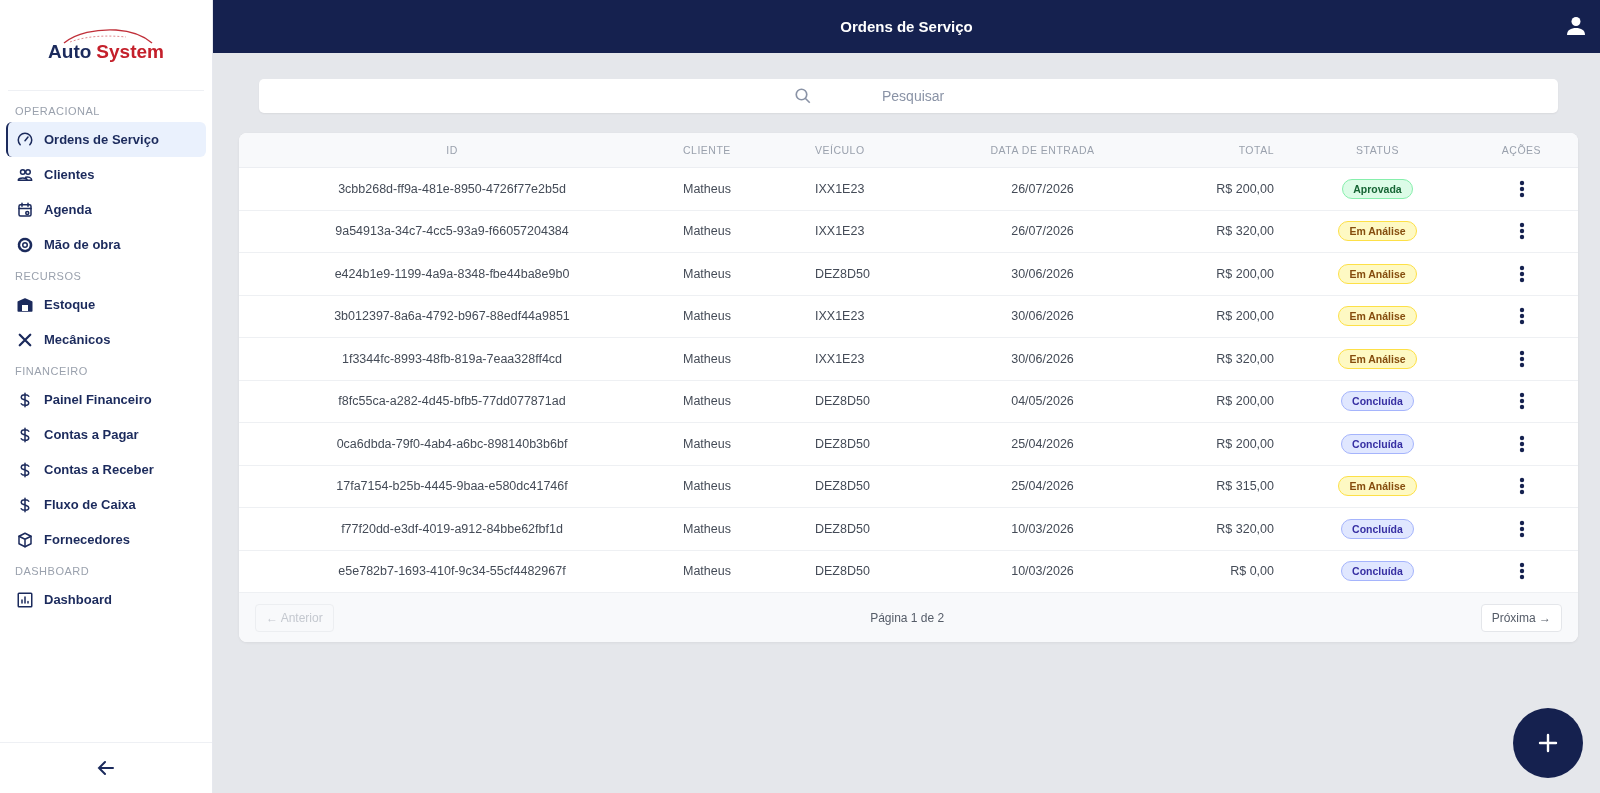 This screenshot has width=1600, height=793. I want to click on sidebar-item: Mão de obra, so click(106, 244).